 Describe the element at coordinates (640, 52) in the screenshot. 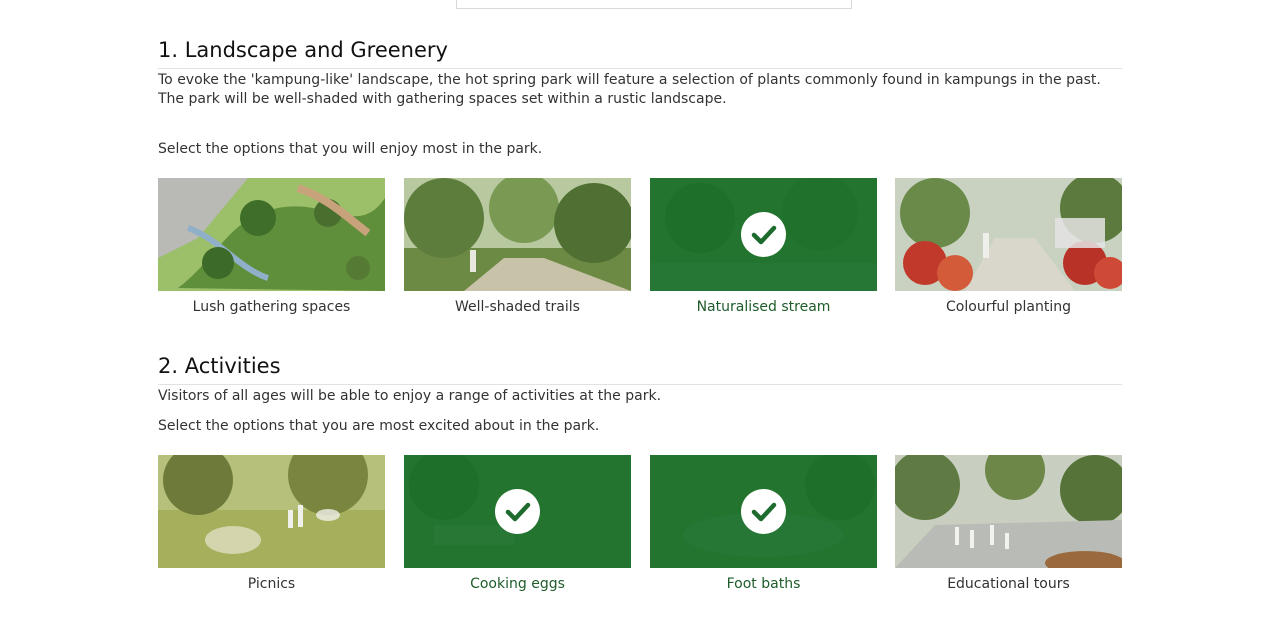

I see `section-title: 1. Landscape and Greenery` at that location.